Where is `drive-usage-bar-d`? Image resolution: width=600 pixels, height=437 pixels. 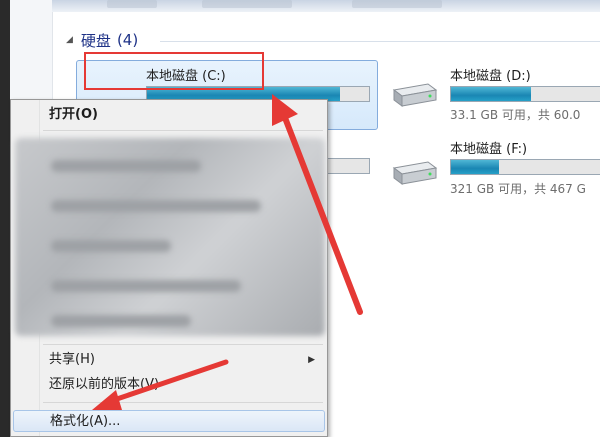
drive-usage-bar-d is located at coordinates (525, 94).